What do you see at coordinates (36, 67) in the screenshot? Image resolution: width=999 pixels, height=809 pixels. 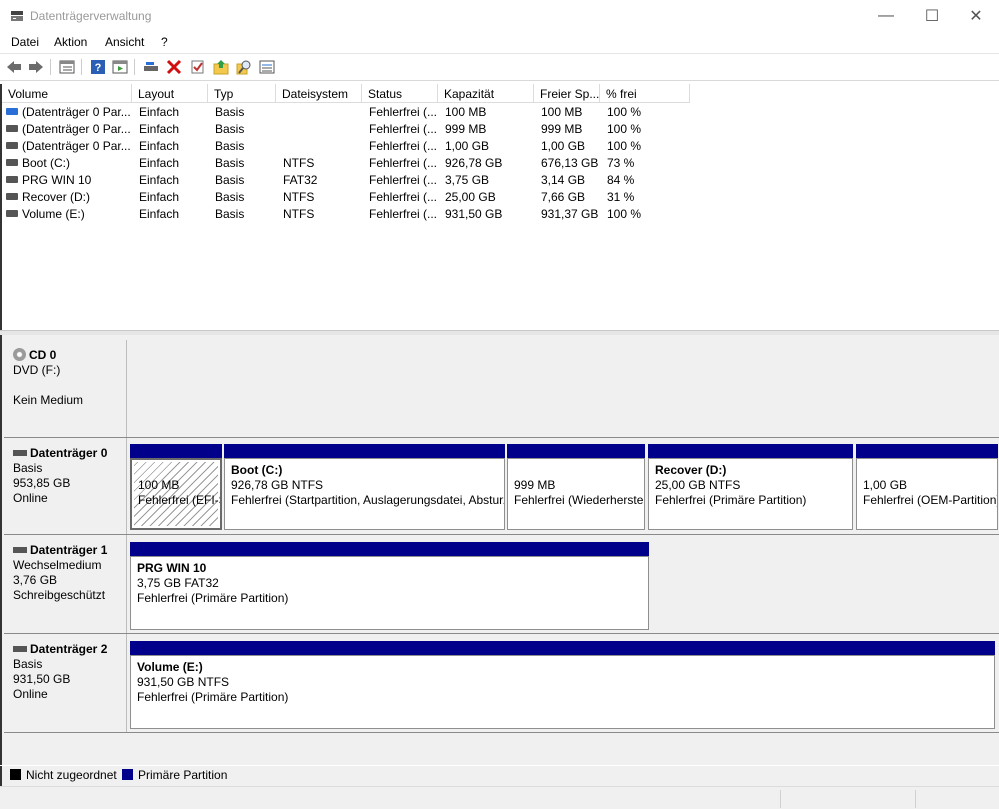 I see `forward-icon` at bounding box center [36, 67].